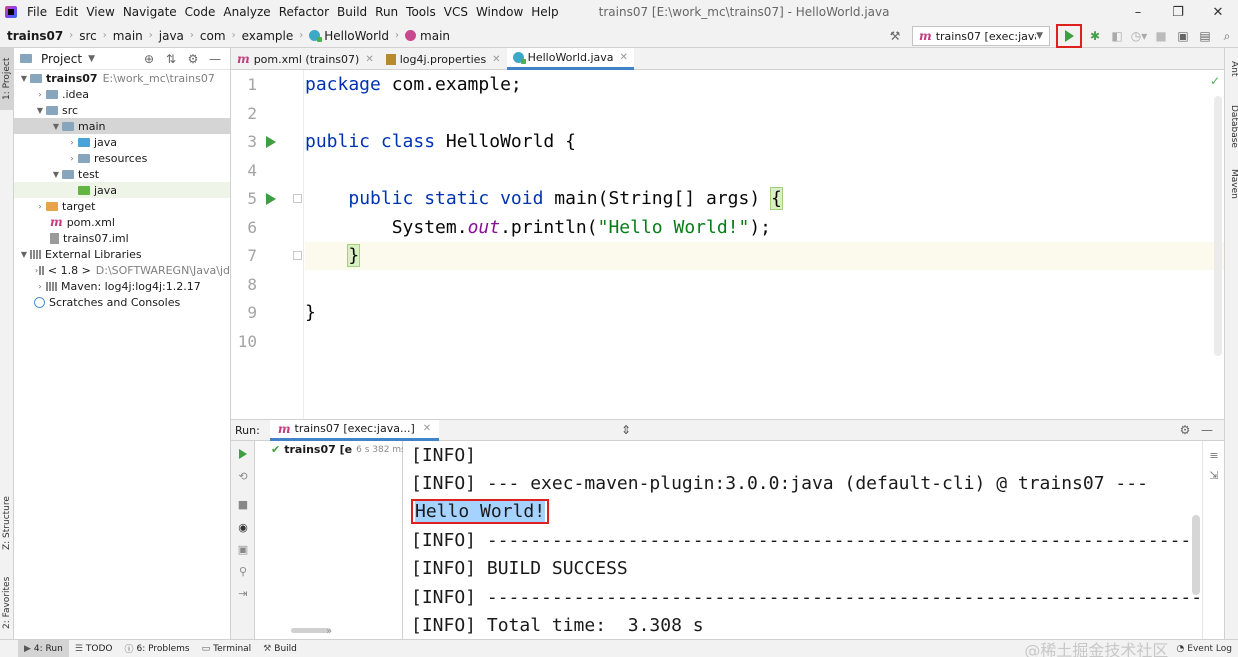  What do you see at coordinates (157, 648) in the screenshot?
I see `bottom-tab-problems: ⓘ 6: Problems` at bounding box center [157, 648].